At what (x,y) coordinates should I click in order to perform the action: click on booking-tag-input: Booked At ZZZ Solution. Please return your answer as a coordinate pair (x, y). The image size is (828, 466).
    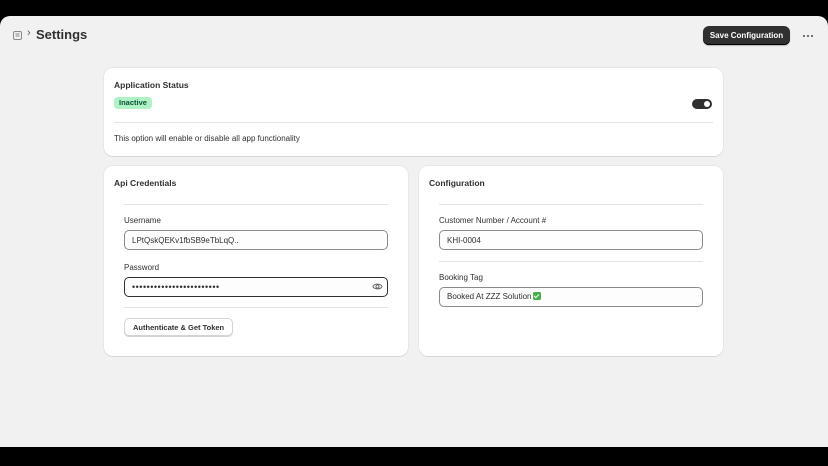
    Looking at the image, I should click on (571, 297).